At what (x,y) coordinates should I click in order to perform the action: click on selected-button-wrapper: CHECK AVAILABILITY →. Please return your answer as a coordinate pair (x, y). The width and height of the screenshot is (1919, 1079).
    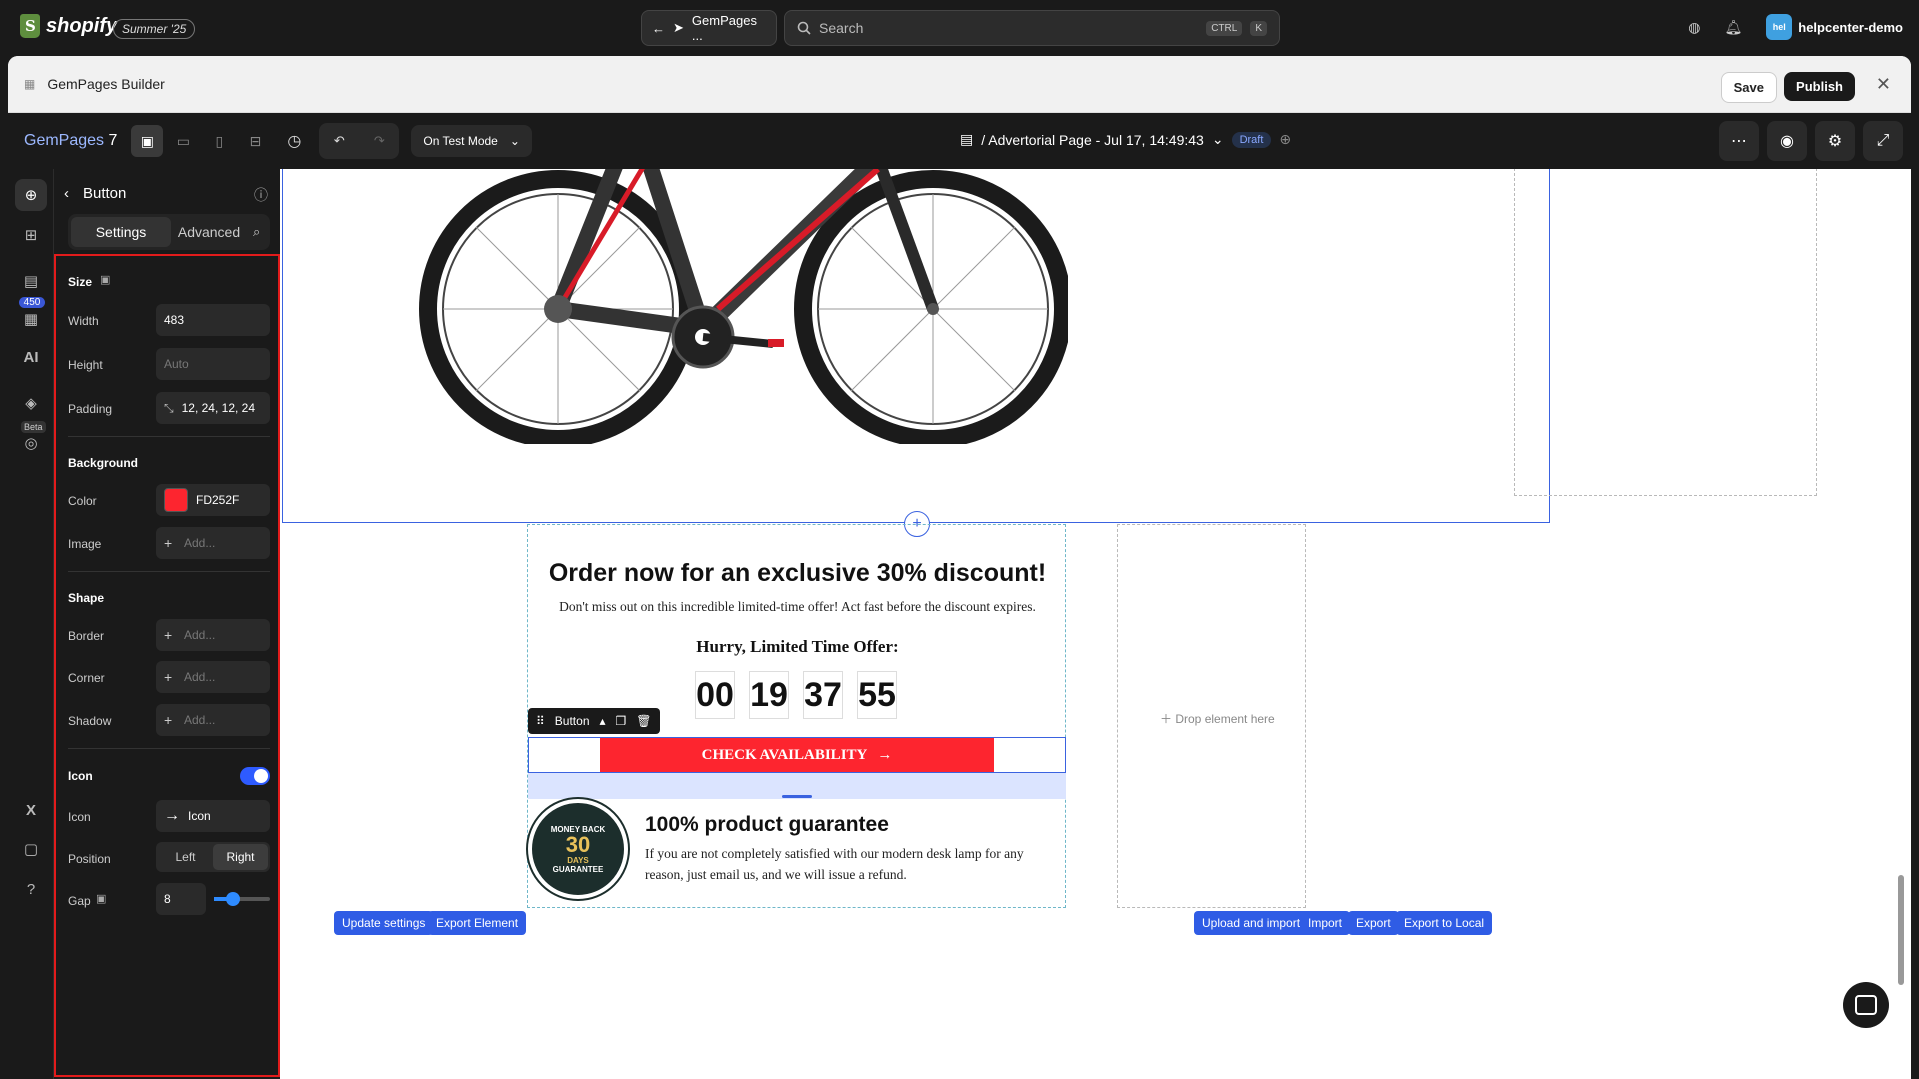
    Looking at the image, I should click on (797, 755).